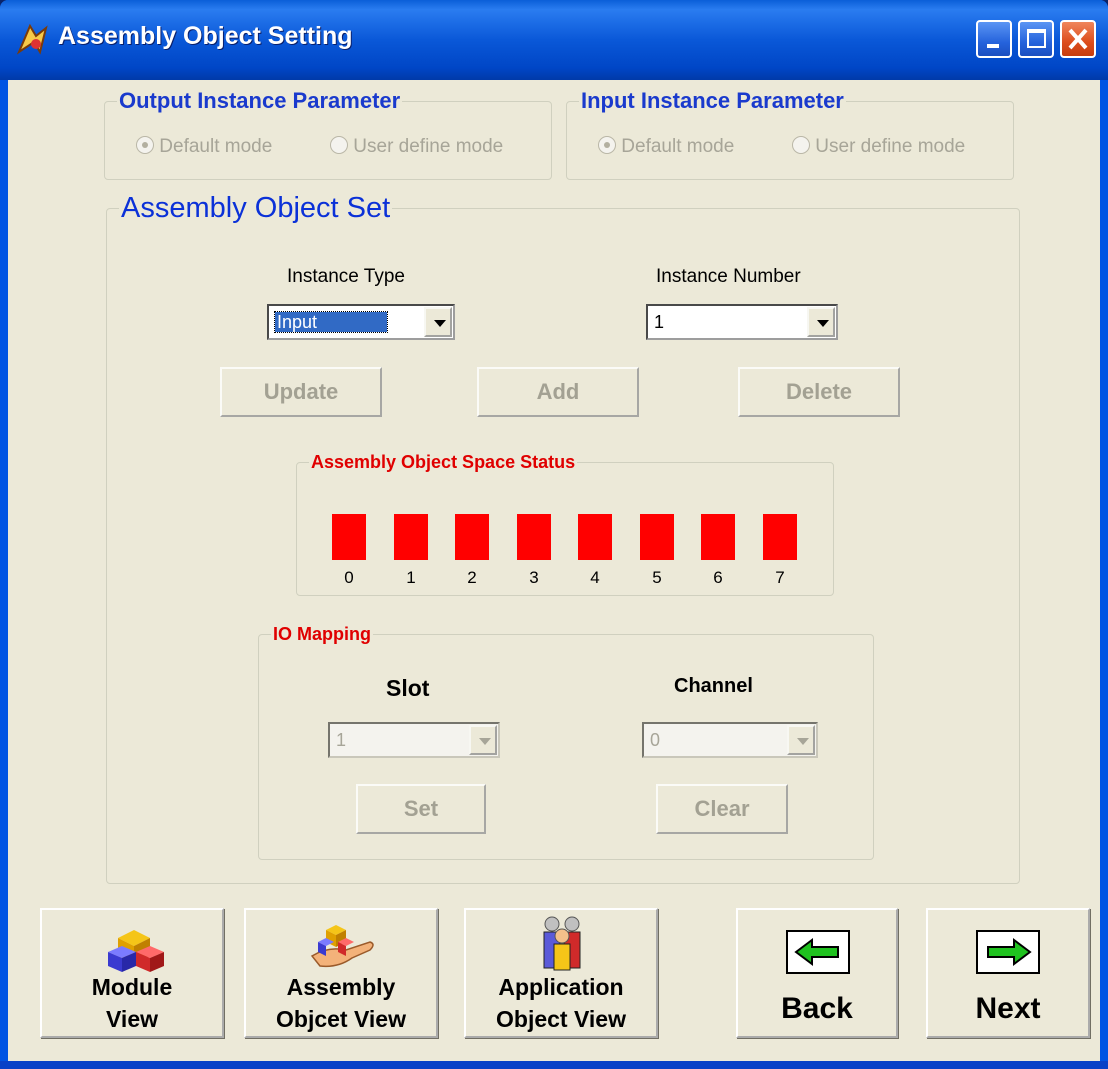  Describe the element at coordinates (558, 392) in the screenshot. I see `add-button: Add` at that location.